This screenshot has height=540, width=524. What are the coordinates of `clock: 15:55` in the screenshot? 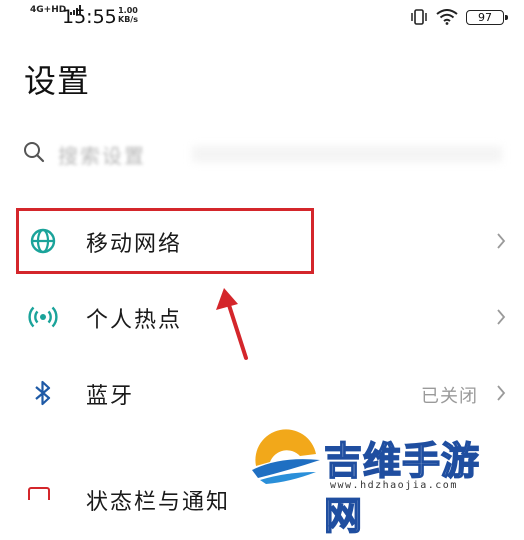 It's located at (89, 17).